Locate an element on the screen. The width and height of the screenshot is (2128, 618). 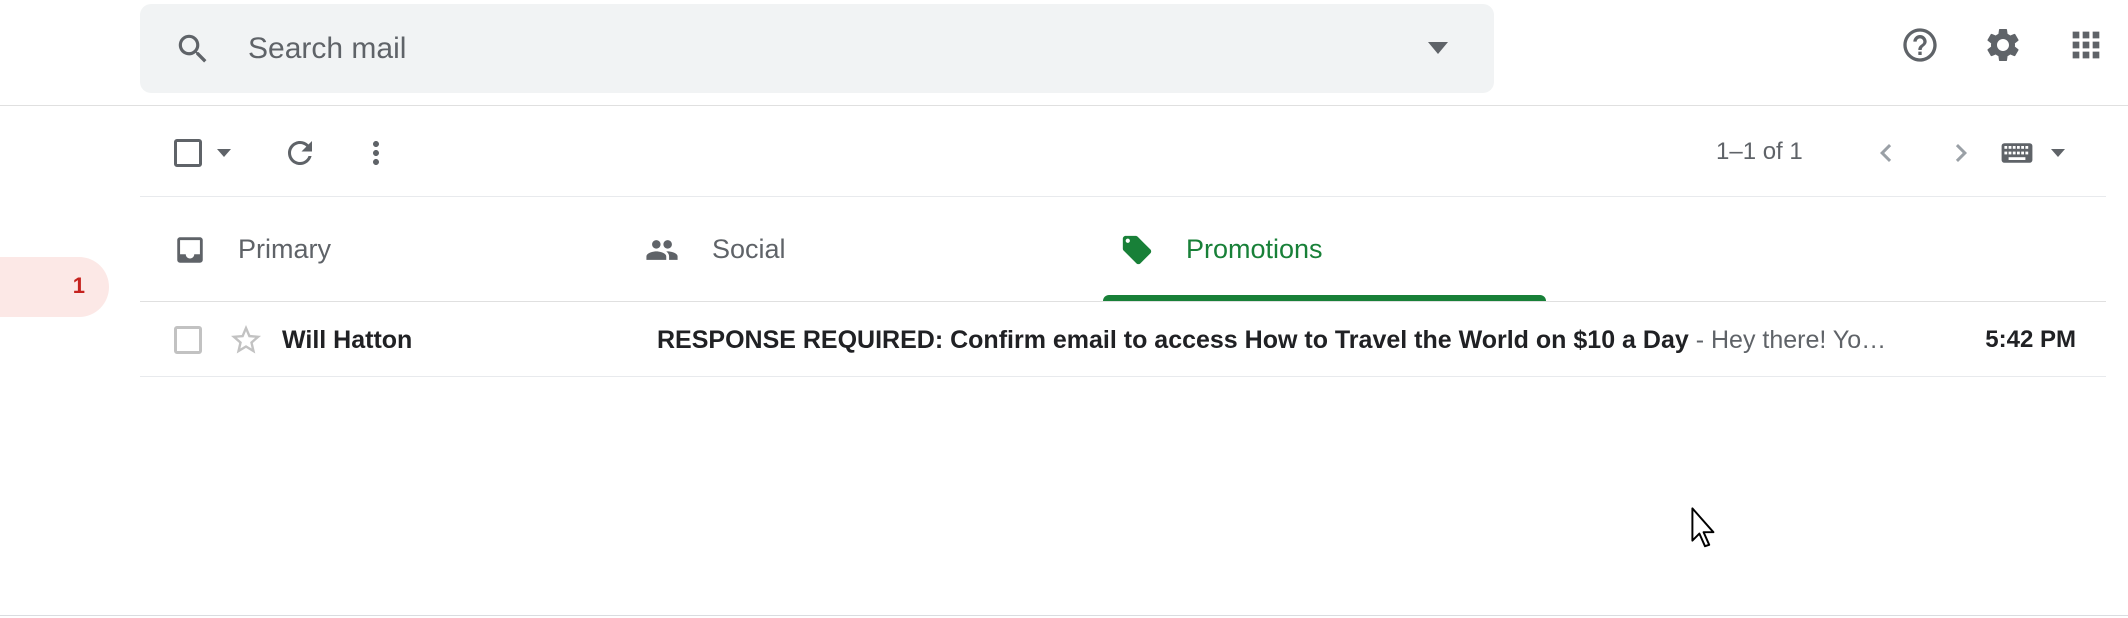
tab-promotions: Promotions is located at coordinates (1324, 249).